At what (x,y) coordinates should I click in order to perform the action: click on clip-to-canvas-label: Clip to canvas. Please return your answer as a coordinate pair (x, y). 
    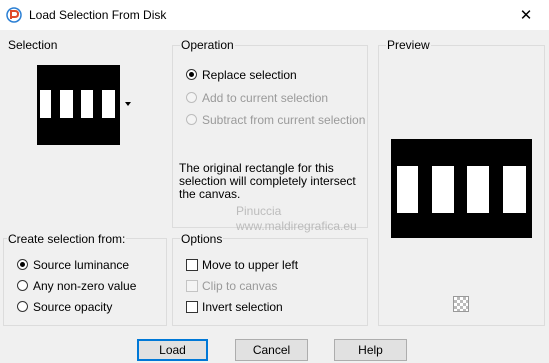
    Looking at the image, I should click on (240, 286).